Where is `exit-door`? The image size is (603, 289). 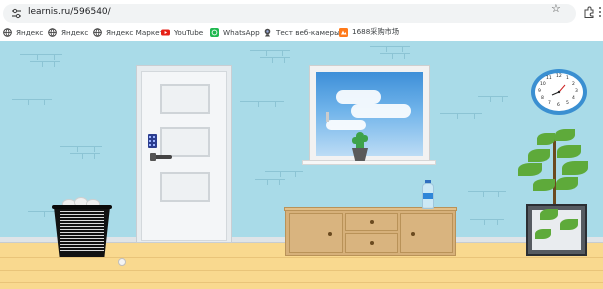 exit-door is located at coordinates (184, 156).